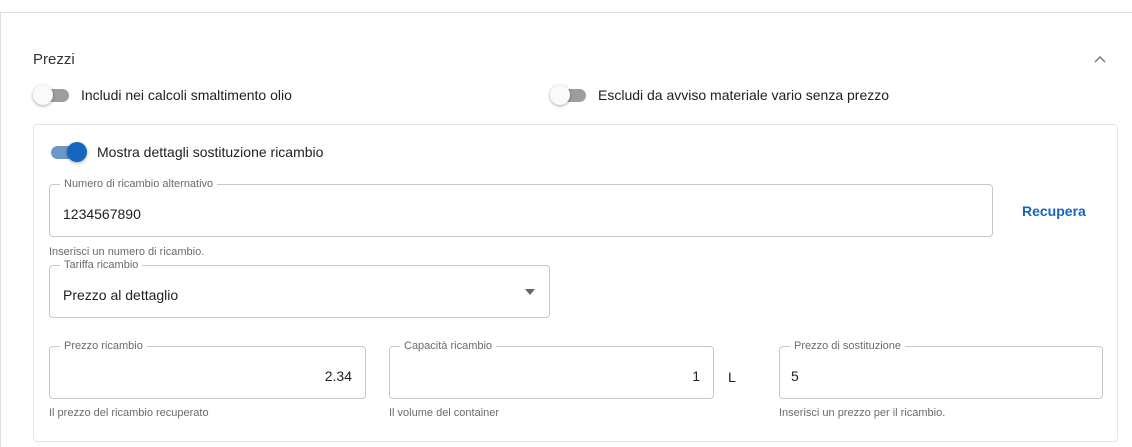 The width and height of the screenshot is (1132, 447). I want to click on recupera-button: Recupera, so click(1054, 211).